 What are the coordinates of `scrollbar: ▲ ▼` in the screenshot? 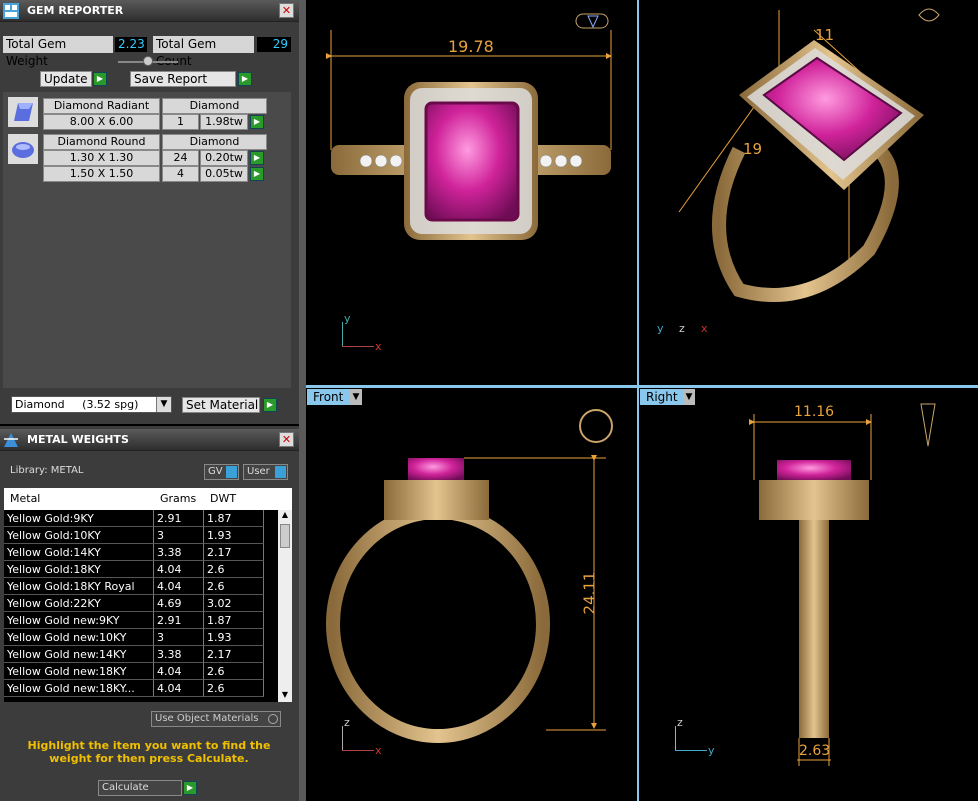 It's located at (285, 606).